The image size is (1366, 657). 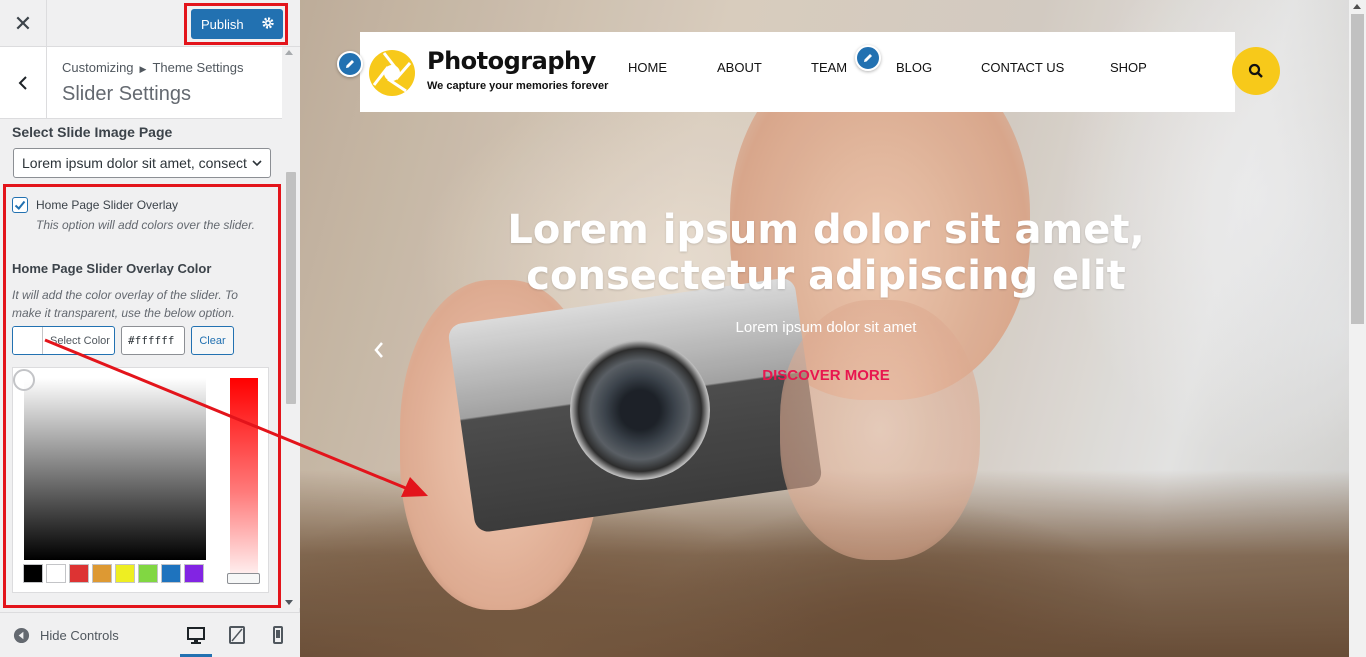 What do you see at coordinates (511, 61) in the screenshot?
I see `site-title: Photography` at bounding box center [511, 61].